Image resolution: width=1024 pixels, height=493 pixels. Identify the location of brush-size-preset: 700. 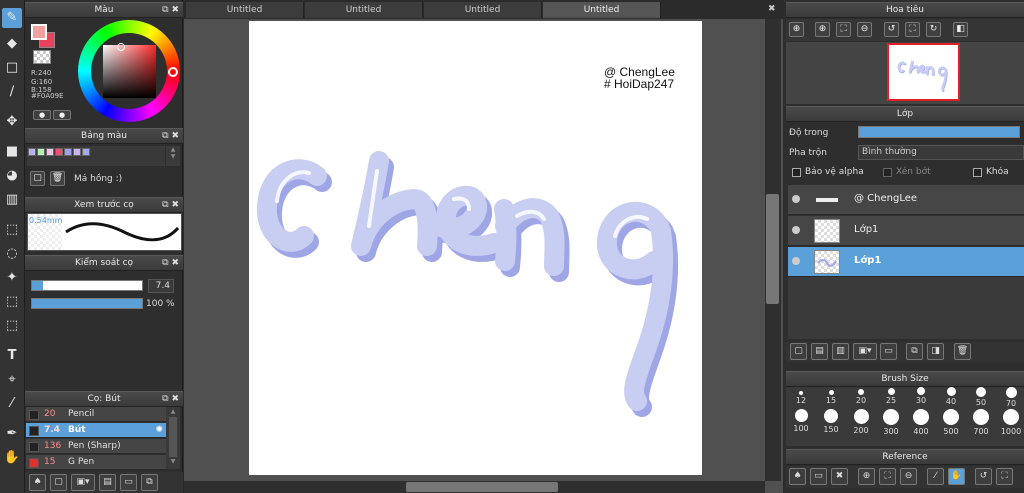
(981, 422).